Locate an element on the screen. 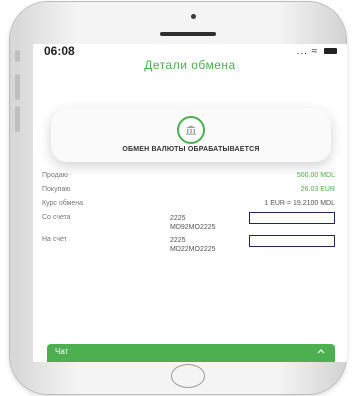  chat-label: Чат is located at coordinates (62, 351).